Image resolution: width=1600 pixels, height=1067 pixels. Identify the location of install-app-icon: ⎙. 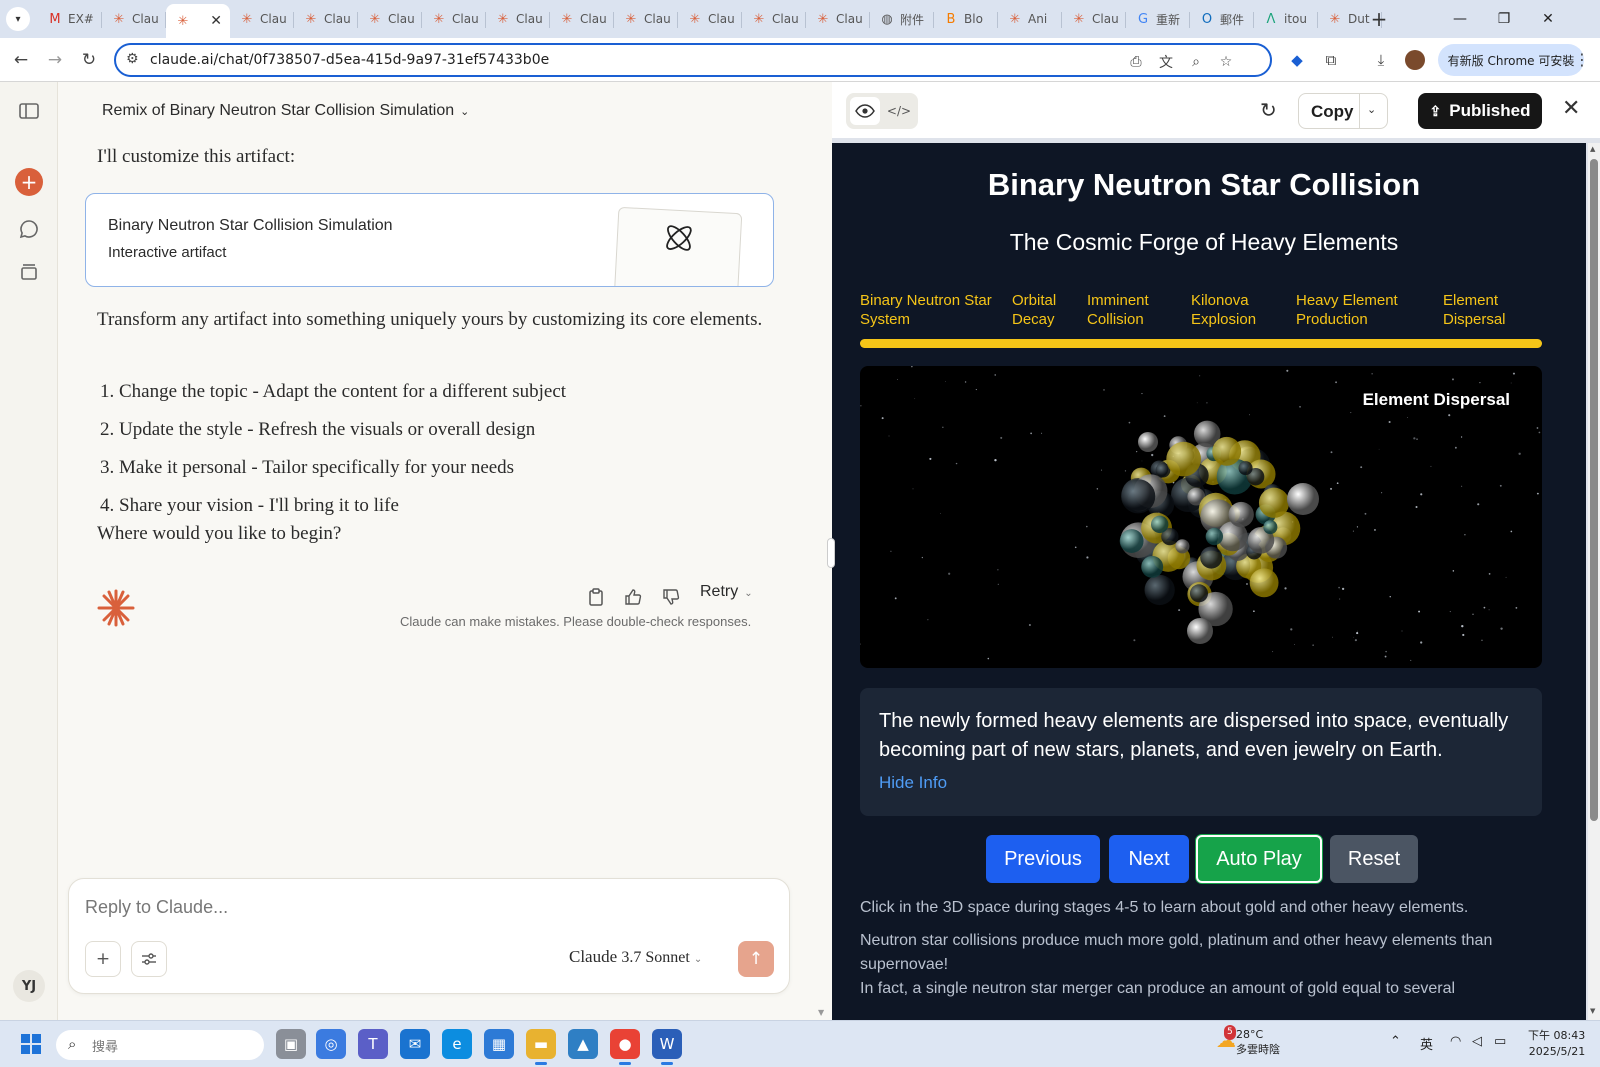
(1136, 62).